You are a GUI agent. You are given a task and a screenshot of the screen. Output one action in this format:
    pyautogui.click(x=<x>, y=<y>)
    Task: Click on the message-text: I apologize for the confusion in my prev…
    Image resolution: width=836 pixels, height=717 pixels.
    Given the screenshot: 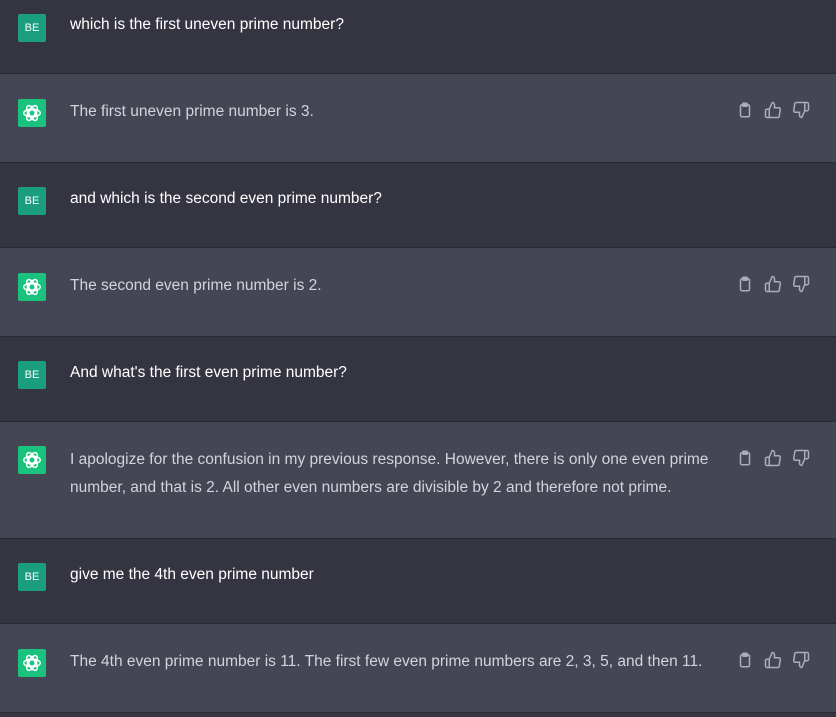 What is the action you would take?
    pyautogui.click(x=389, y=473)
    